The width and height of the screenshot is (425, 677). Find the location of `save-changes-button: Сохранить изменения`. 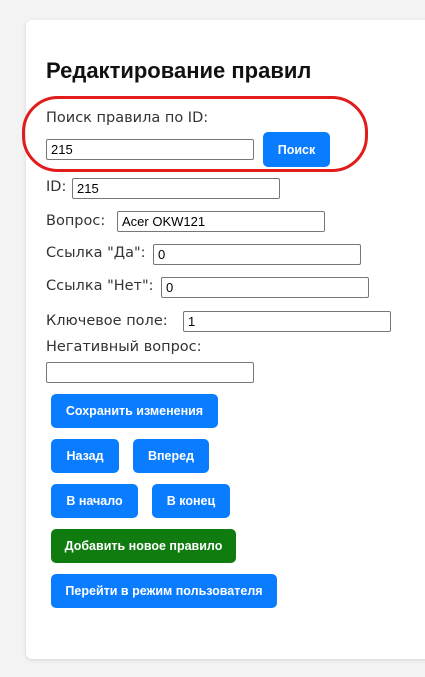

save-changes-button: Сохранить изменения is located at coordinates (134, 411).